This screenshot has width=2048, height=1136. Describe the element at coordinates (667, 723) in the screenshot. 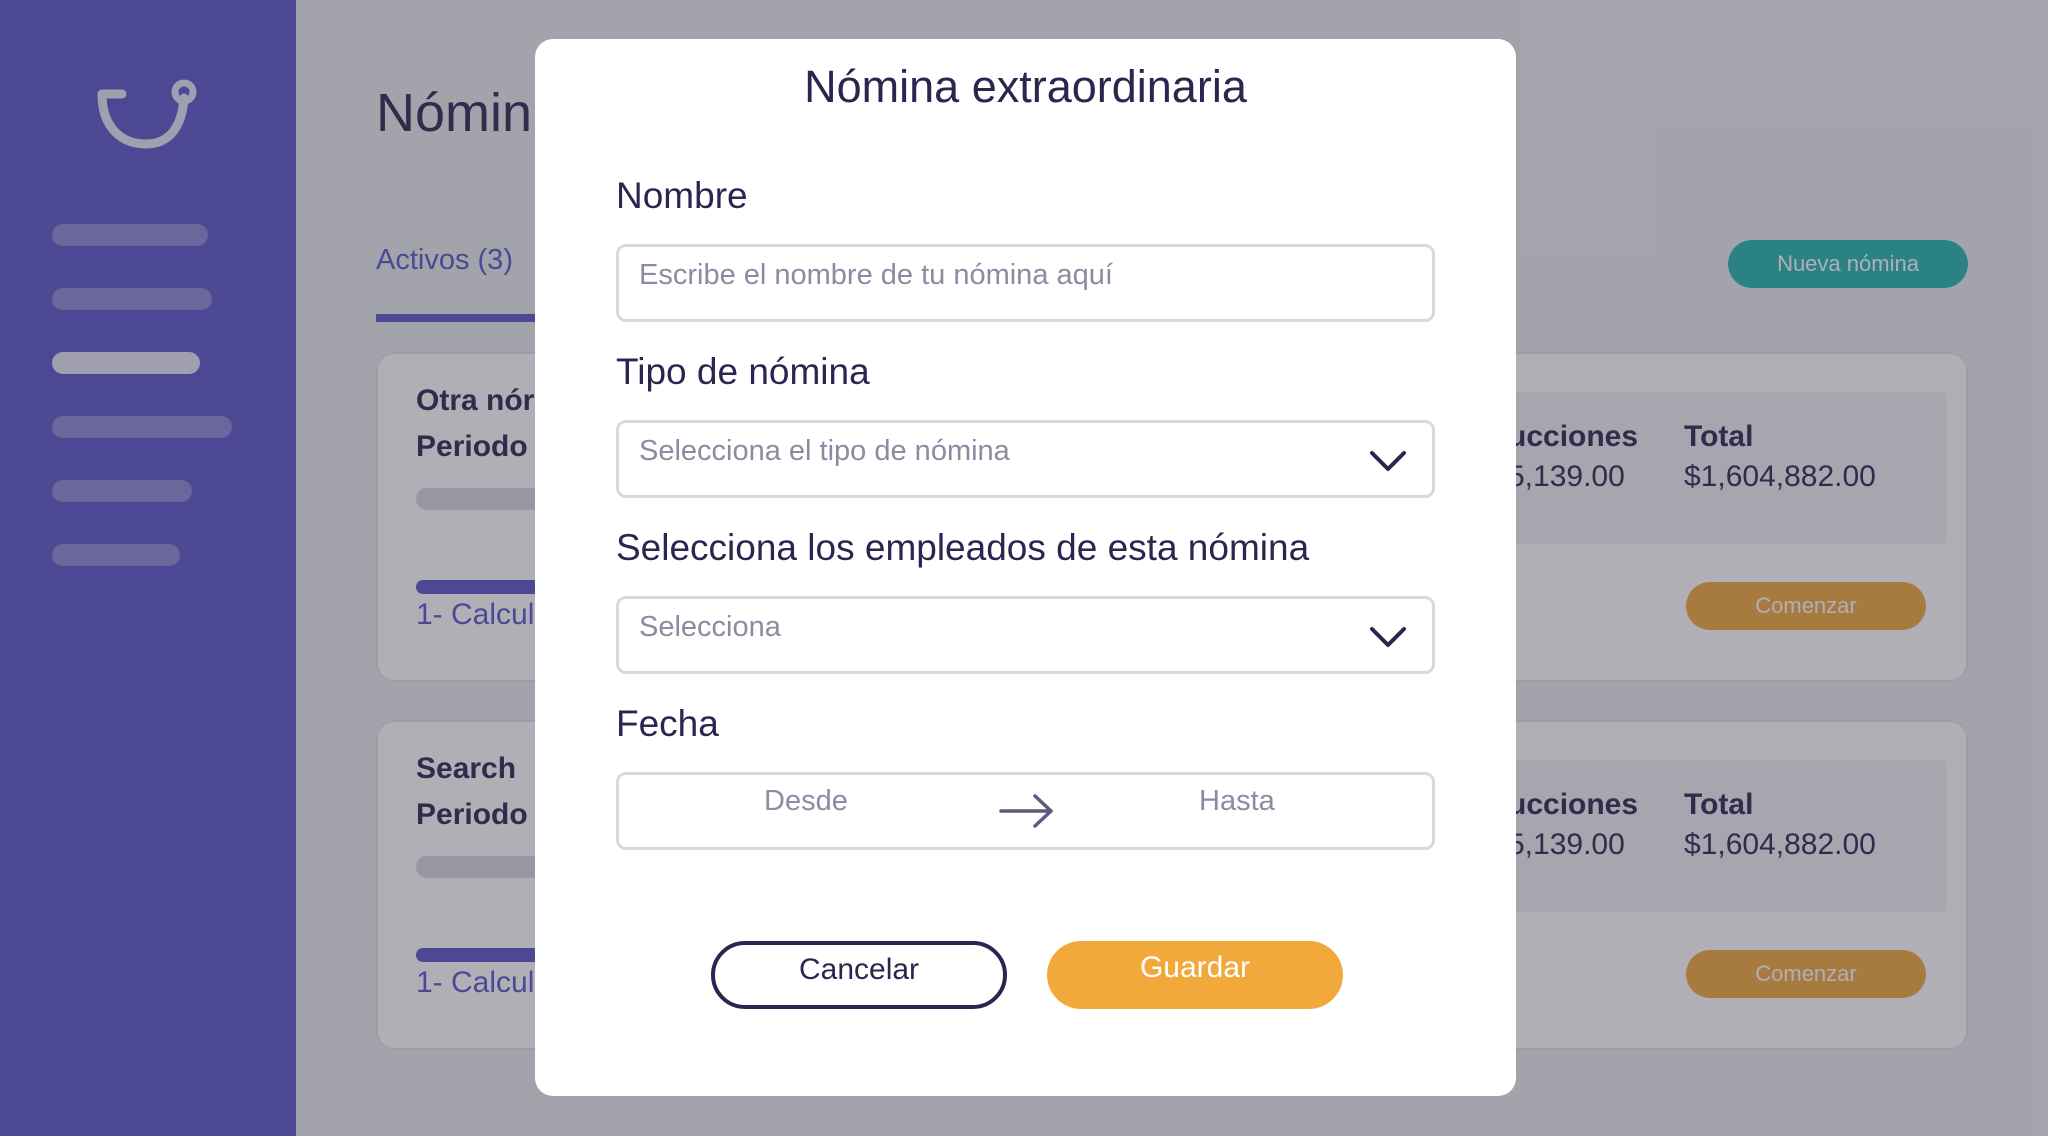

I see `date-label: Fecha` at that location.